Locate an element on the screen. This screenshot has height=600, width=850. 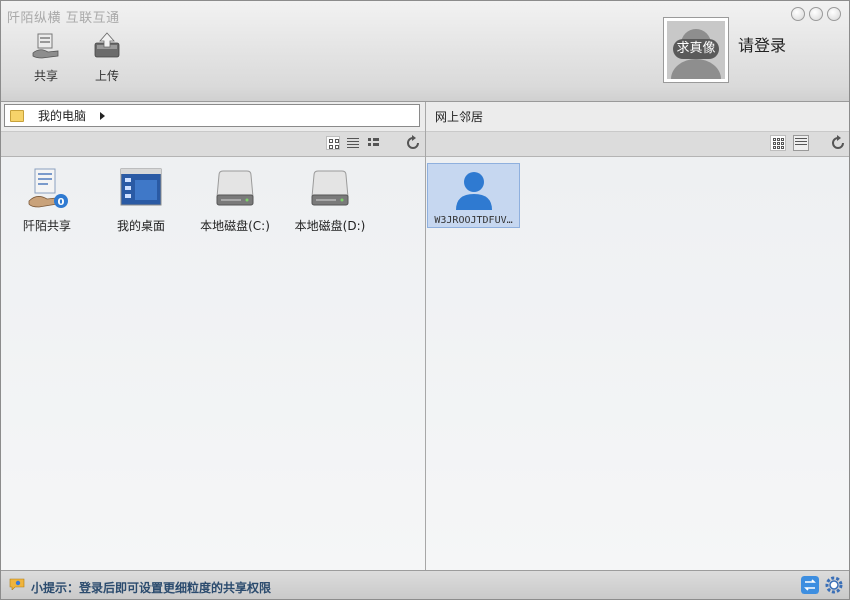
detail-view-icon is located at coordinates (373, 142).